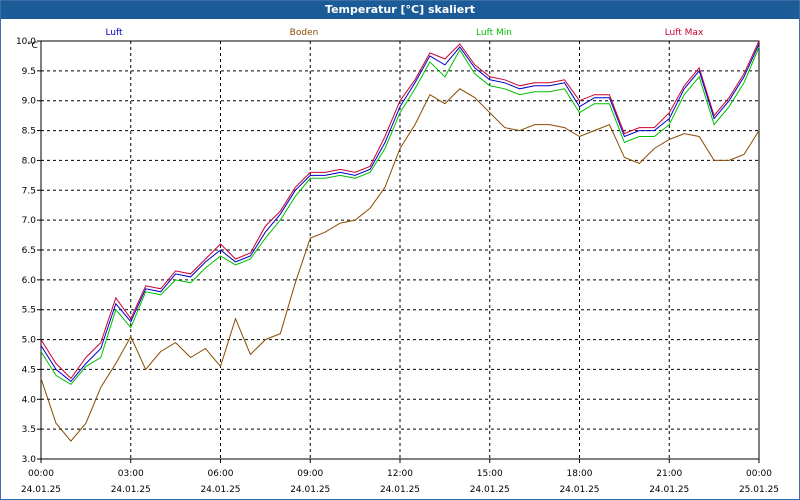 This screenshot has width=800, height=500. What do you see at coordinates (29, 72) in the screenshot?
I see `y-tick-label: 9.5` at bounding box center [29, 72].